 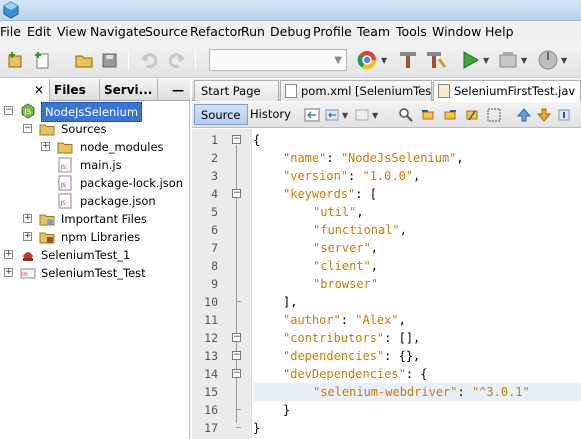 What do you see at coordinates (450, 115) in the screenshot?
I see `find-next-icon` at bounding box center [450, 115].